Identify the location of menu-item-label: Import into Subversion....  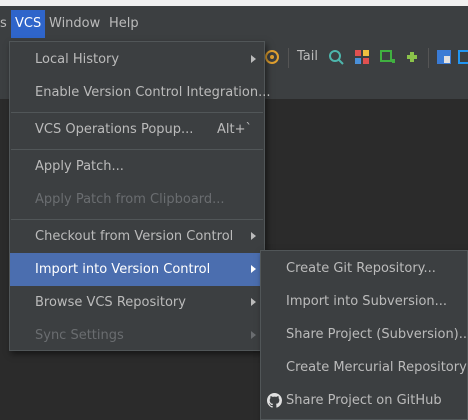
(367, 301).